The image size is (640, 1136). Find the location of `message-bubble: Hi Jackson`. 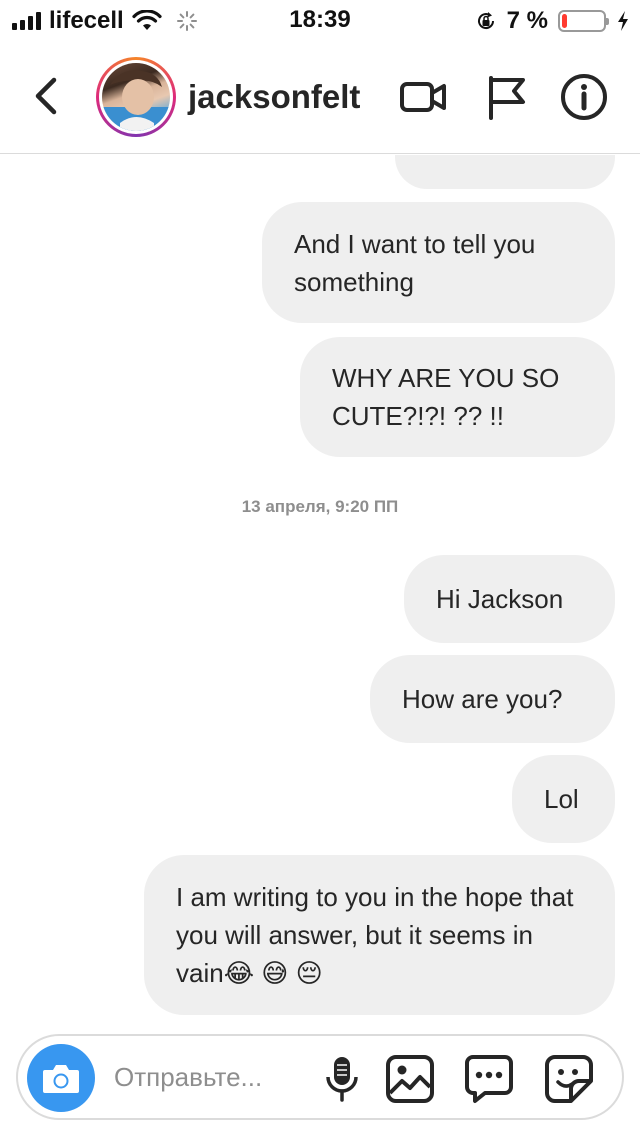

message-bubble: Hi Jackson is located at coordinates (509, 599).